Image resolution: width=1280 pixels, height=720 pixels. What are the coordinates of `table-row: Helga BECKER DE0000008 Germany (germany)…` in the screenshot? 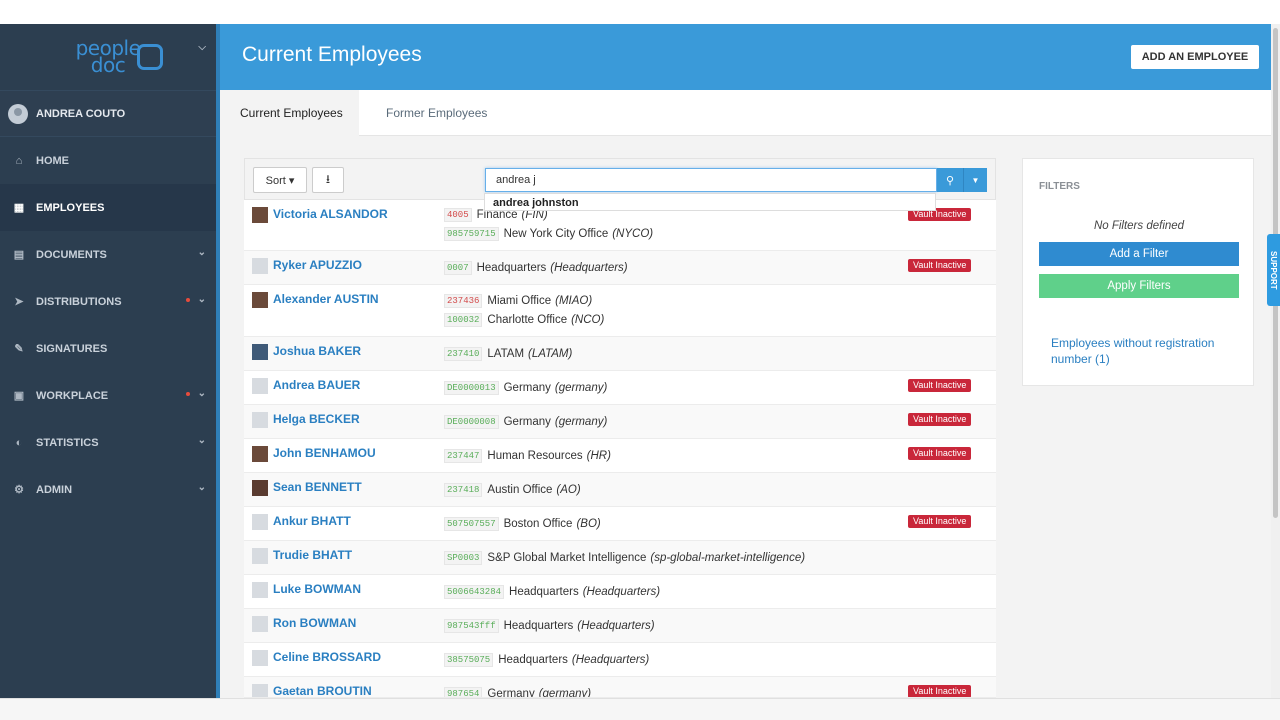 It's located at (620, 422).